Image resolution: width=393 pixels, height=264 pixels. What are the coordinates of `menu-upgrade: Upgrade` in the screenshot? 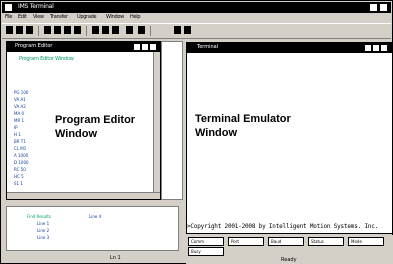 It's located at (87, 17).